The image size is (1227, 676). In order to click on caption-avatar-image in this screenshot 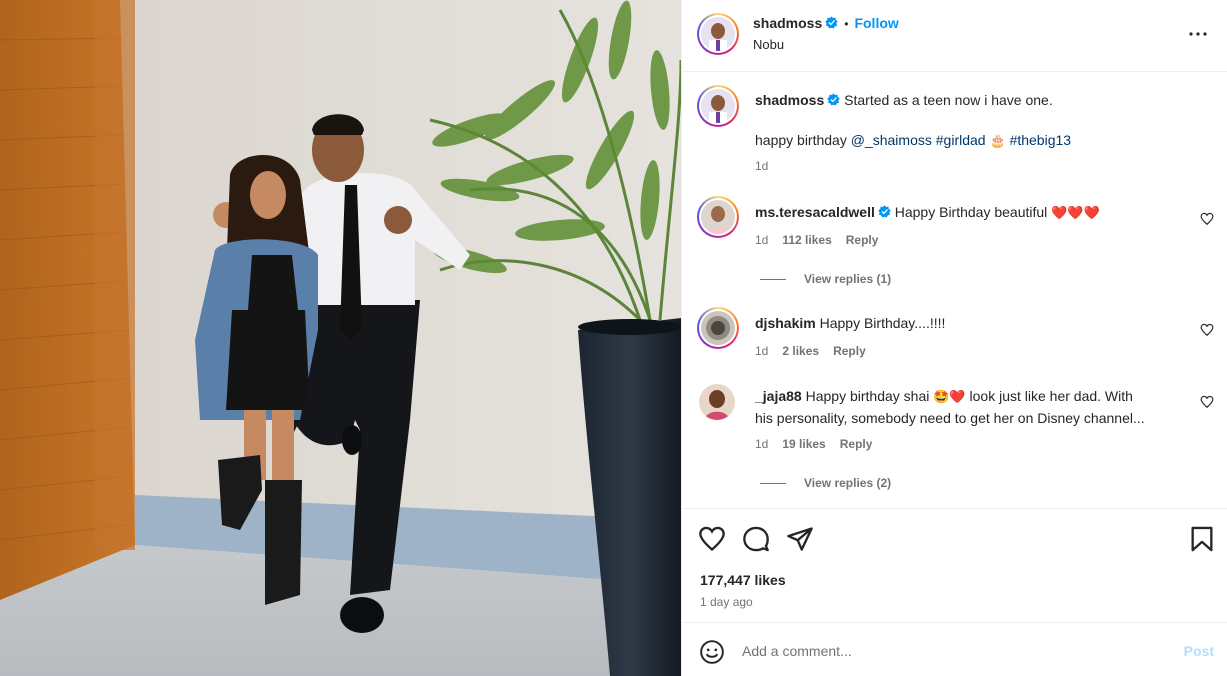, I will do `click(718, 106)`.